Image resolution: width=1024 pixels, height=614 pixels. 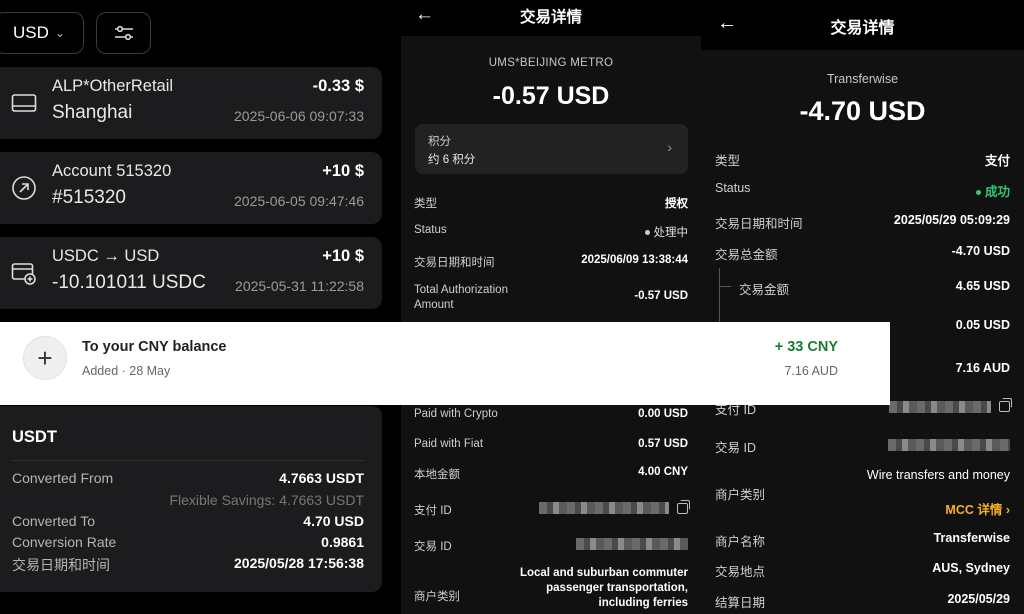 What do you see at coordinates (456, 414) in the screenshot?
I see `paid-crypto-label: Paid with Crypto` at bounding box center [456, 414].